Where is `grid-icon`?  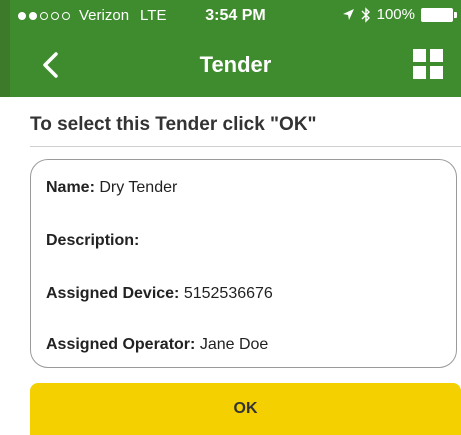
grid-icon is located at coordinates (428, 64).